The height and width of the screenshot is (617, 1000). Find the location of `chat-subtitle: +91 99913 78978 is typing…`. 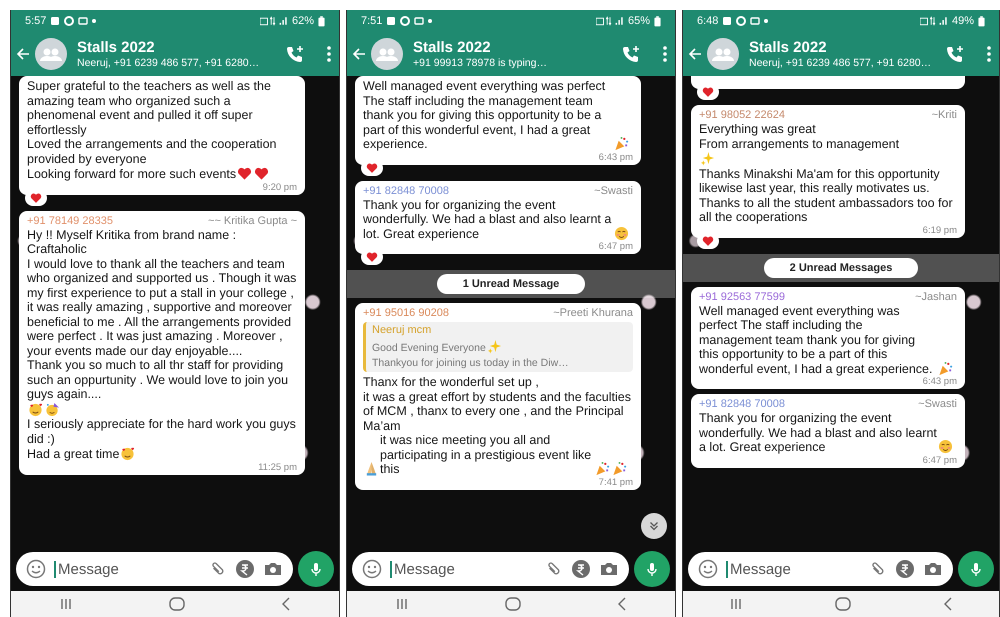

chat-subtitle: +91 99913 78978 is typing… is located at coordinates (480, 63).